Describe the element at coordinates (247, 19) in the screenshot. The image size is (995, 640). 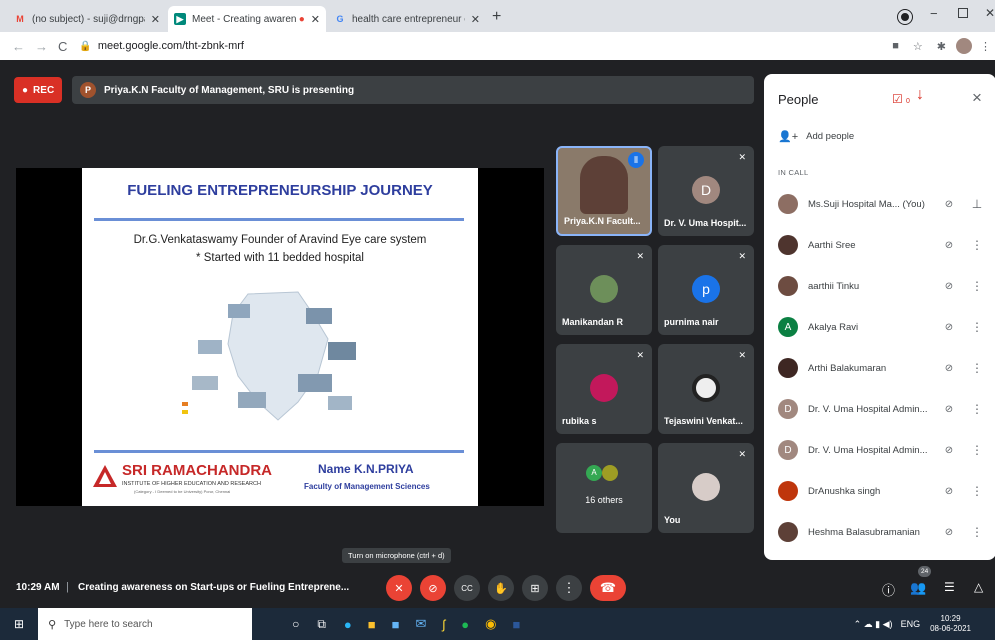
I see `tab-meet: ▶ Meet - Creating awareness o ● ✕` at that location.